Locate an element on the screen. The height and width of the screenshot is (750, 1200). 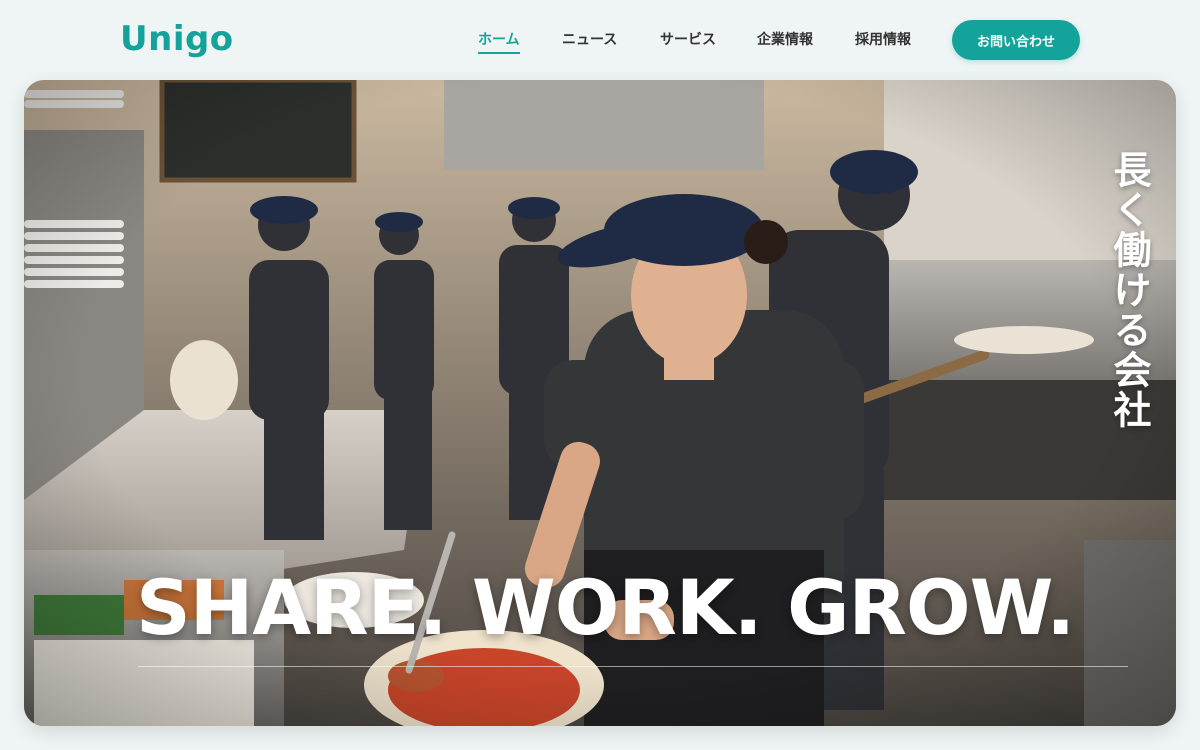
contact-button: お問い合わせ is located at coordinates (1016, 40).